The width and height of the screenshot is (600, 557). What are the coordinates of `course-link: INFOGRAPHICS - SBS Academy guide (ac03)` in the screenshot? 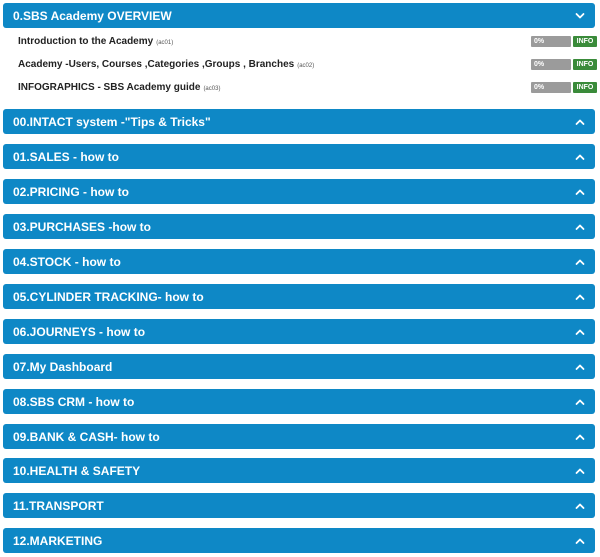 It's located at (119, 87).